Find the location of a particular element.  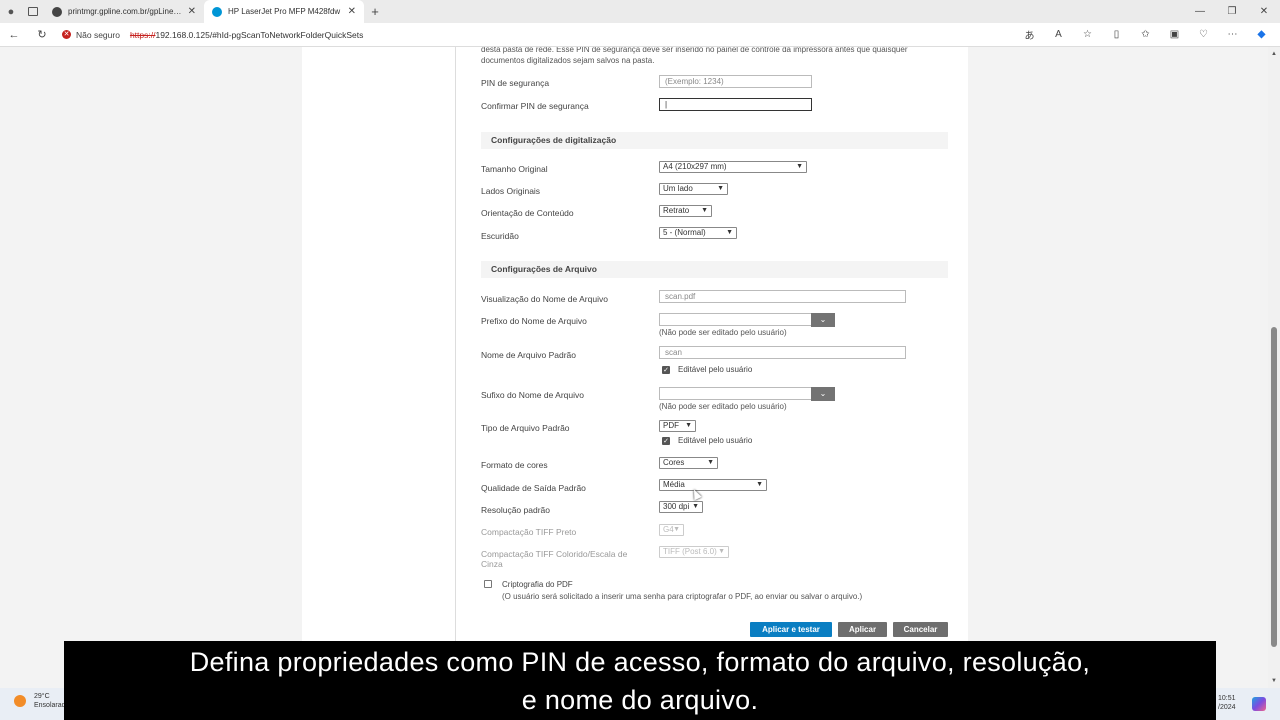

scan-settings-section-header: Configurações de digitalização is located at coordinates (714, 140).